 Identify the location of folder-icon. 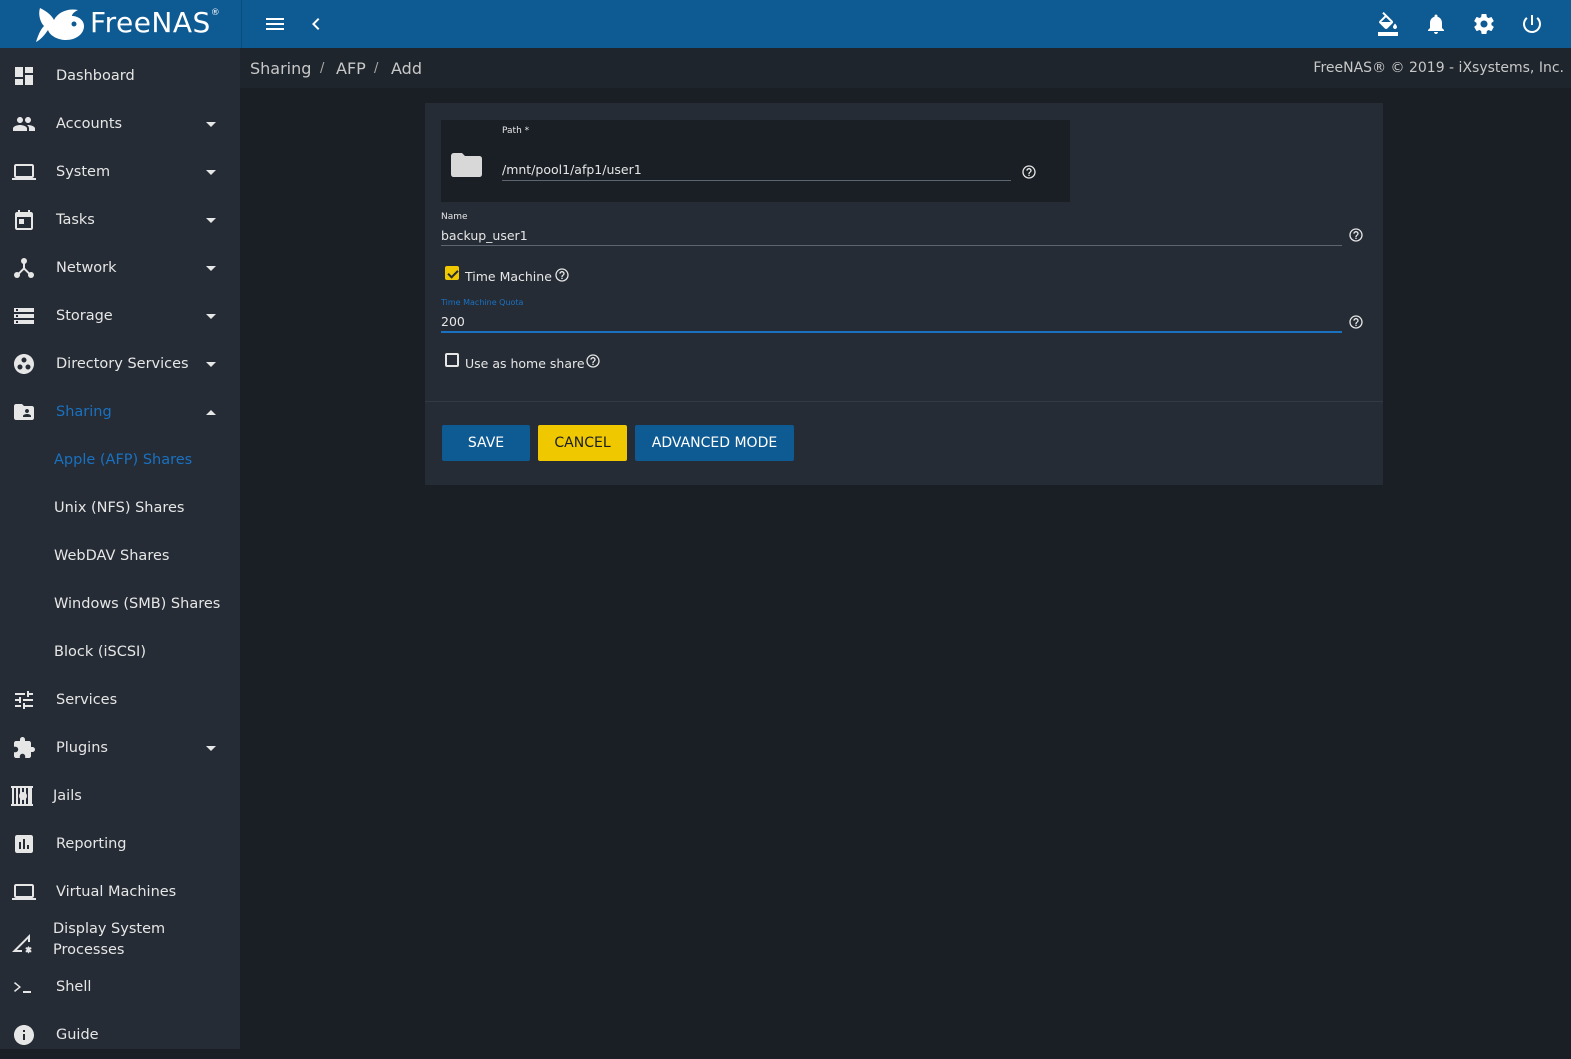
(466, 165).